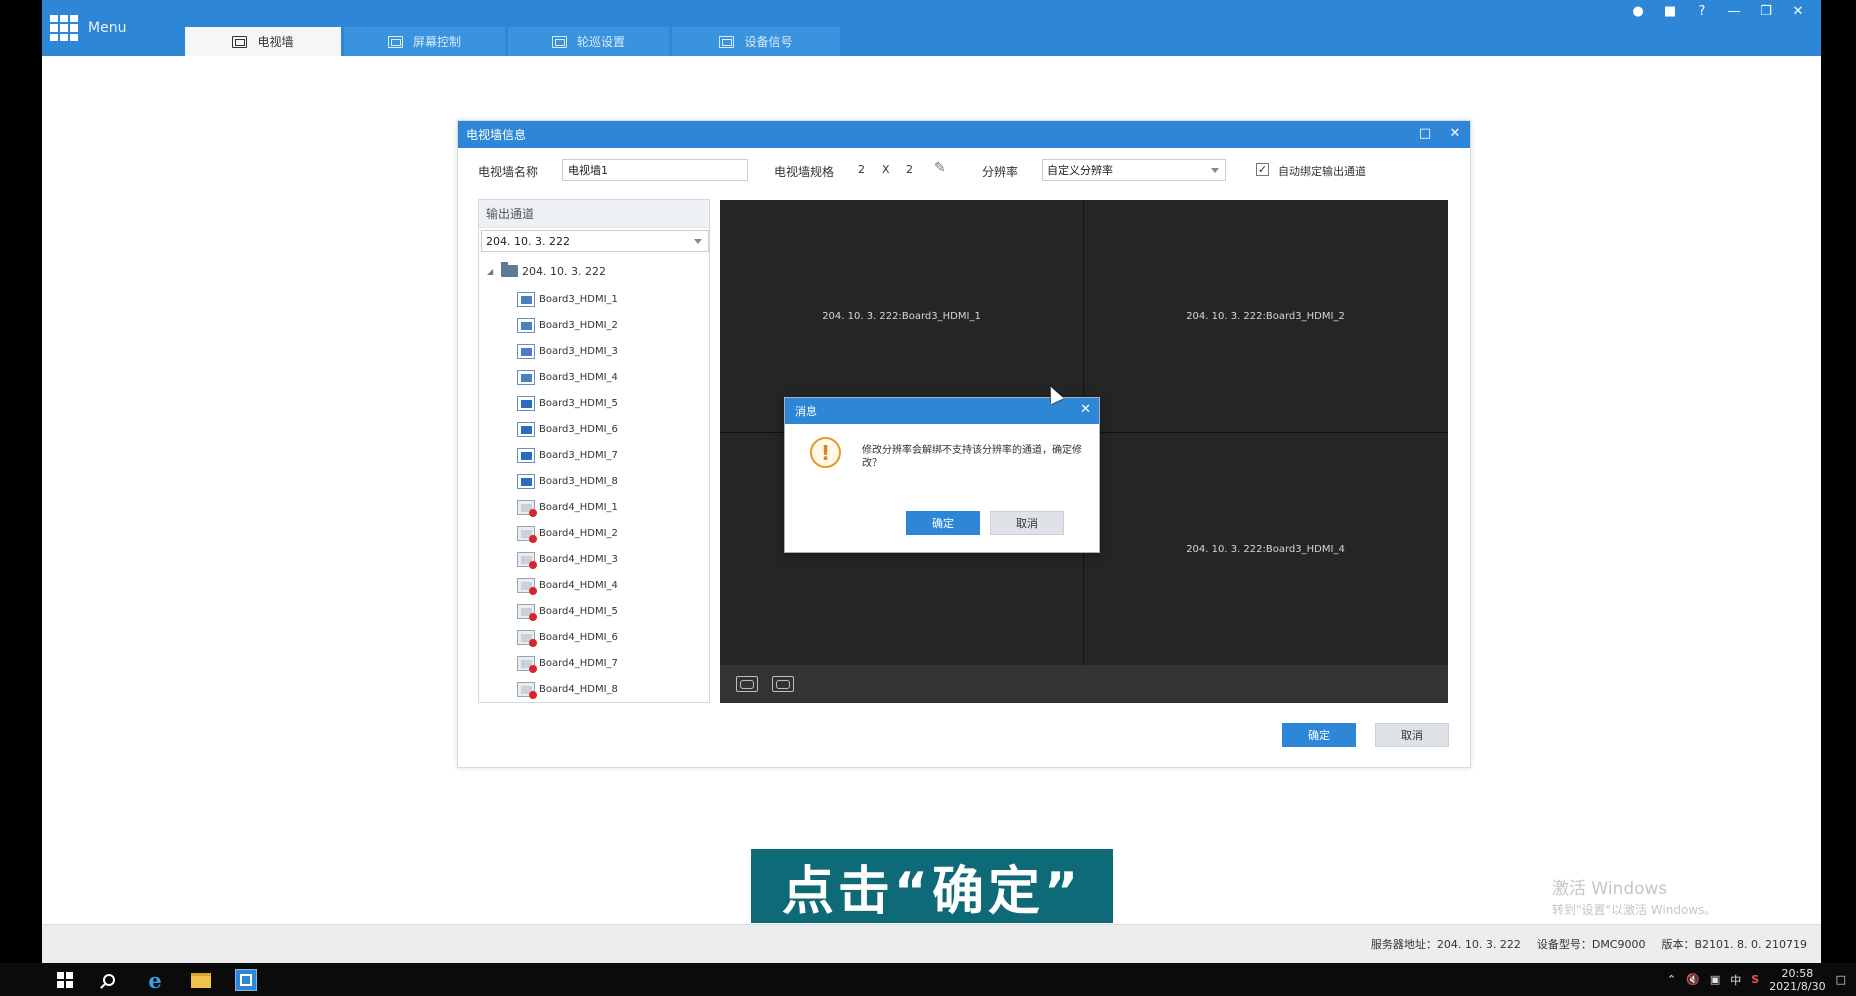  I want to click on signal-icon, so click(727, 41).